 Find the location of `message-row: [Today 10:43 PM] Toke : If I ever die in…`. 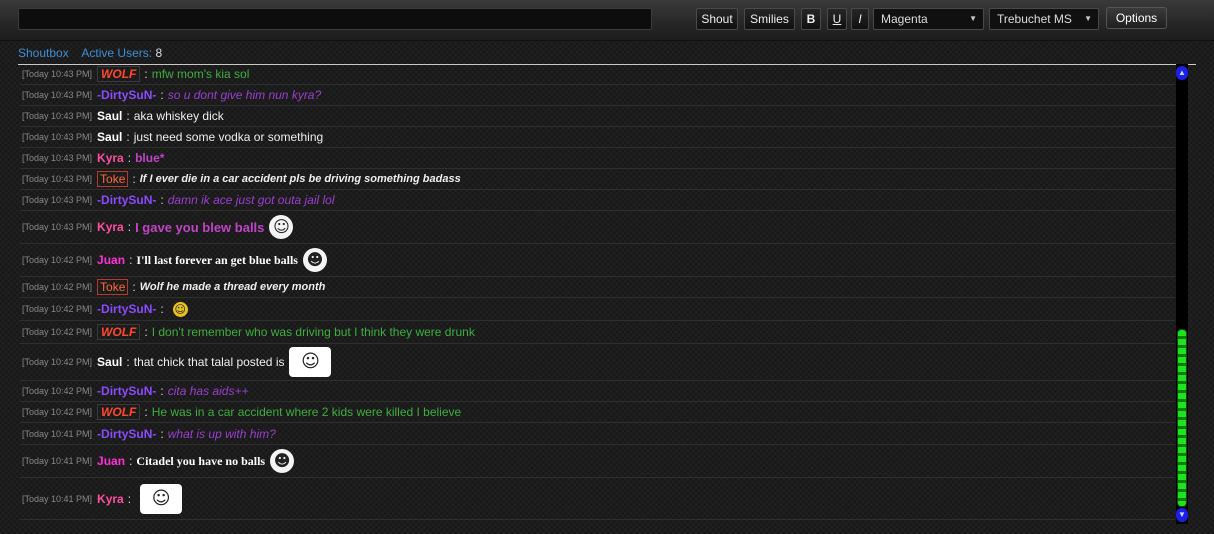

message-row: [Today 10:43 PM] Toke : If I ever die in… is located at coordinates (597, 179).